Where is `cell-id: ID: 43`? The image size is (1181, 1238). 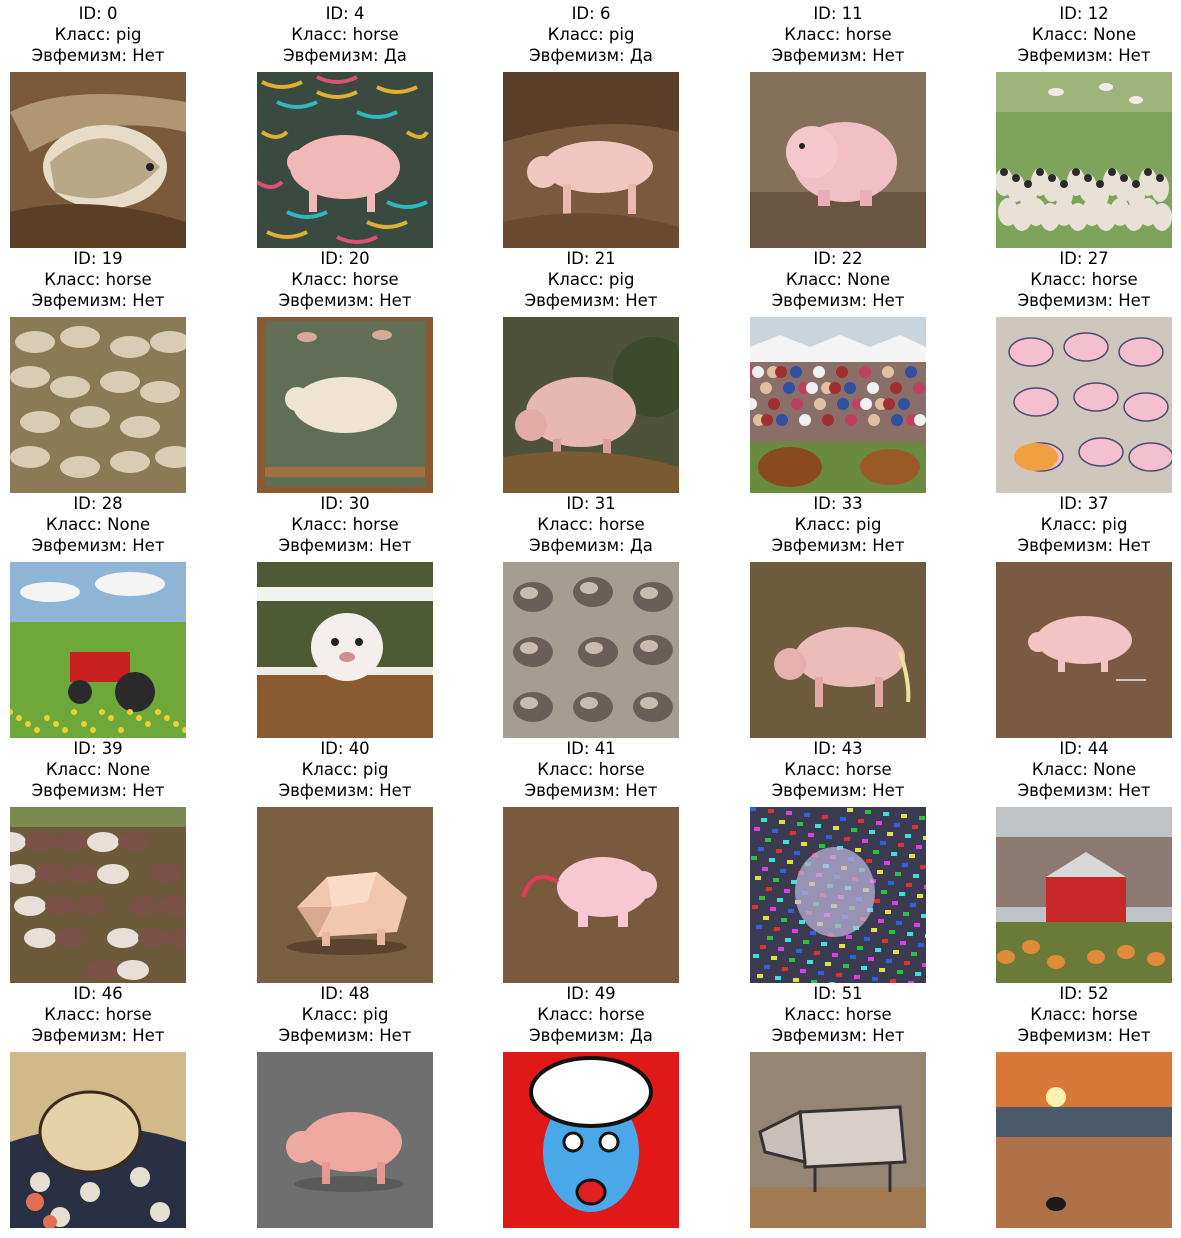 cell-id: ID: 43 is located at coordinates (838, 748).